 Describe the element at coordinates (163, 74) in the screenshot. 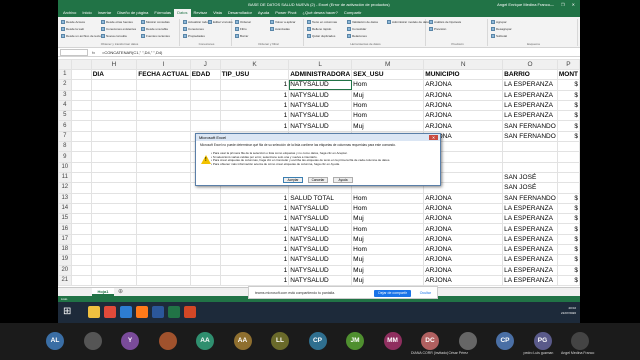

I see `cell: FECHA ACTUAL` at that location.